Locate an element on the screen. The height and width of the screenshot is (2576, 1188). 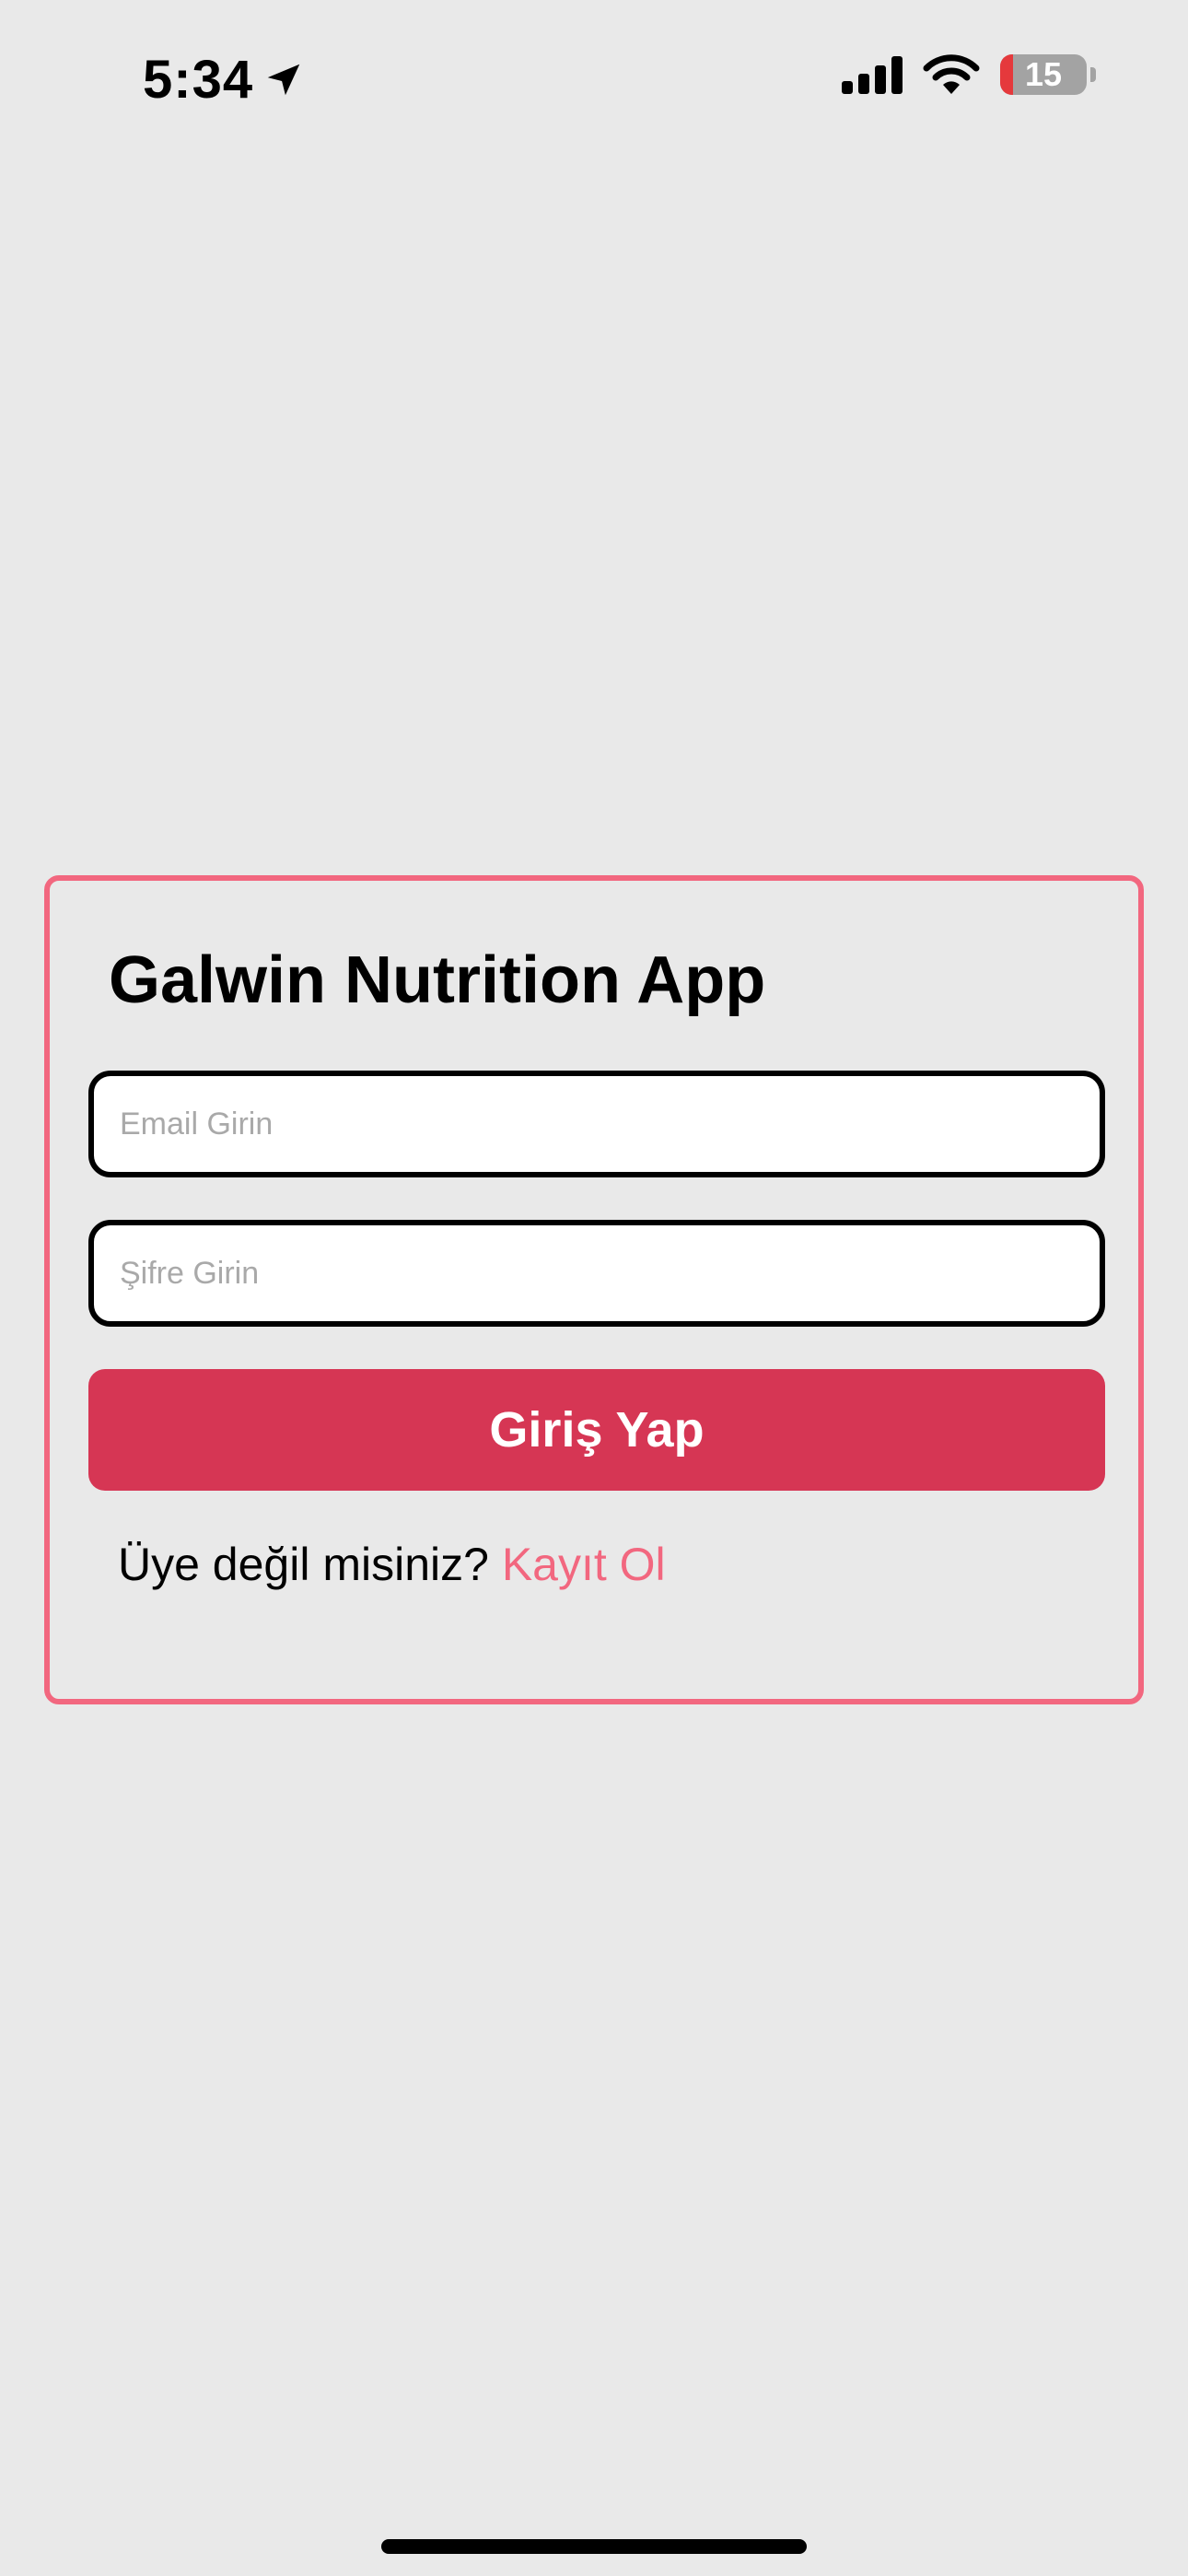
battery-cap is located at coordinates (1093, 74).